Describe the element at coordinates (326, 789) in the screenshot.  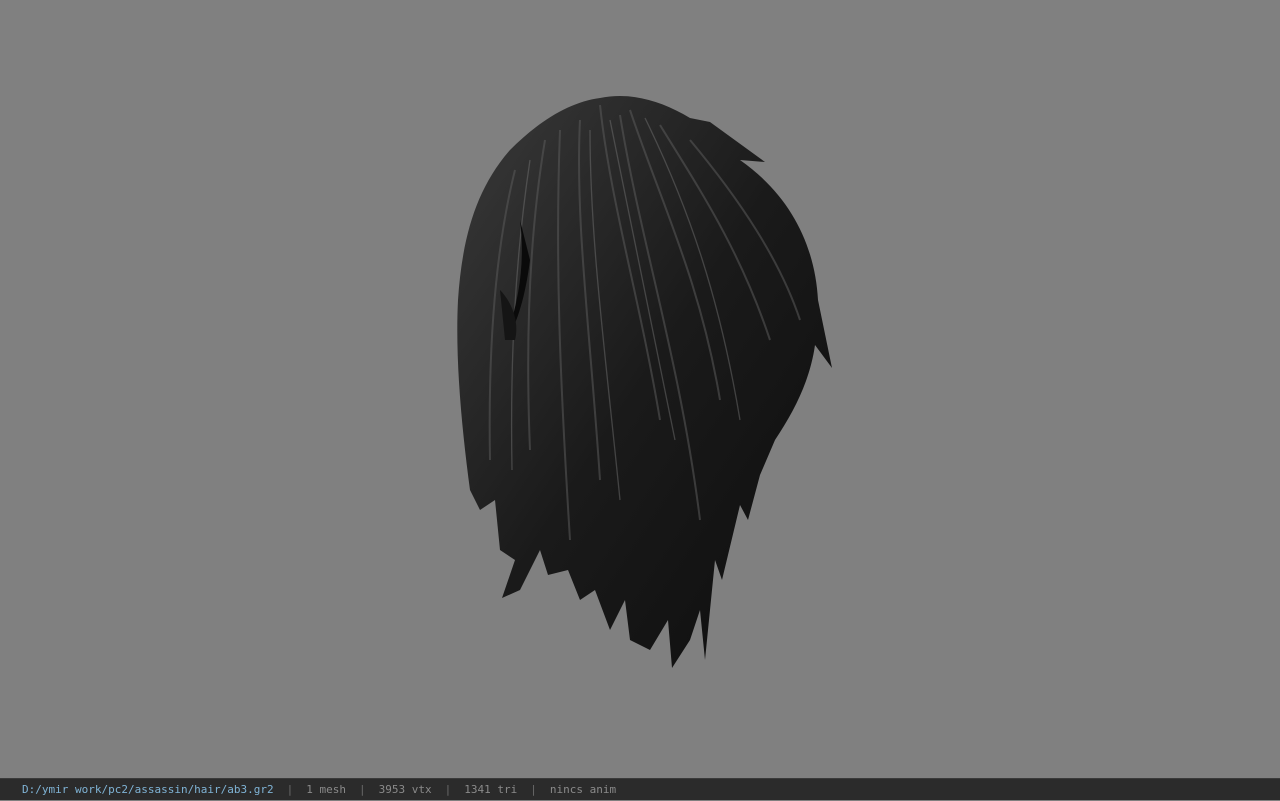
I see `mesh-count: 1 mesh` at that location.